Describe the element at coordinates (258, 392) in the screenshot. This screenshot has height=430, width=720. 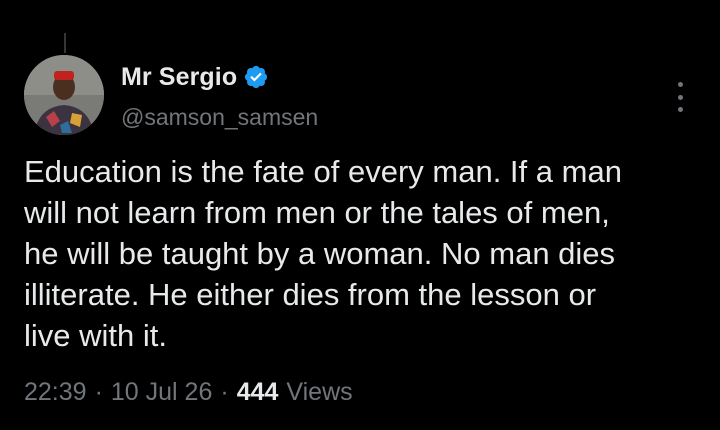
I see `views-count: 444` at that location.